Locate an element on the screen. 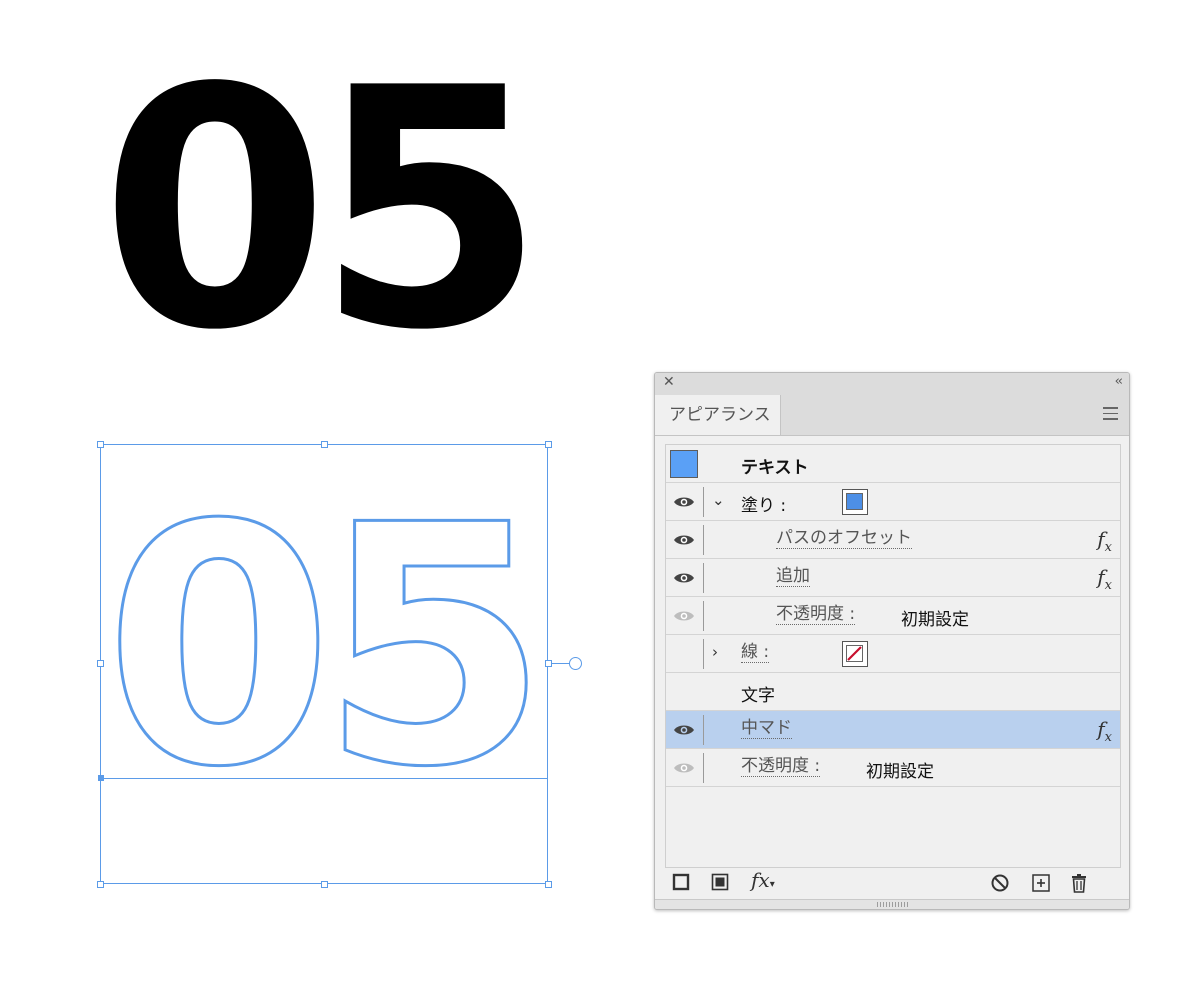 This screenshot has height=998, width=1200. dropdown-caret-icon: ▾ is located at coordinates (772, 884).